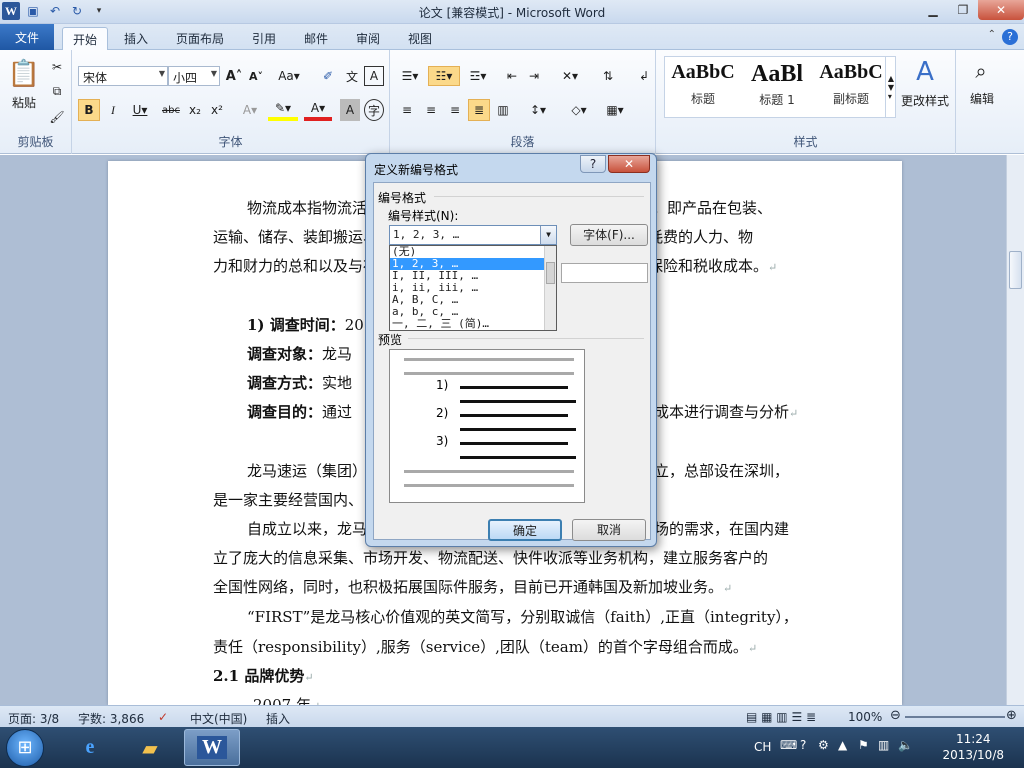 The width and height of the screenshot is (1024, 768). I want to click on view-buttons: ▤ ▦ ▥ ☰ ≣, so click(781, 717).